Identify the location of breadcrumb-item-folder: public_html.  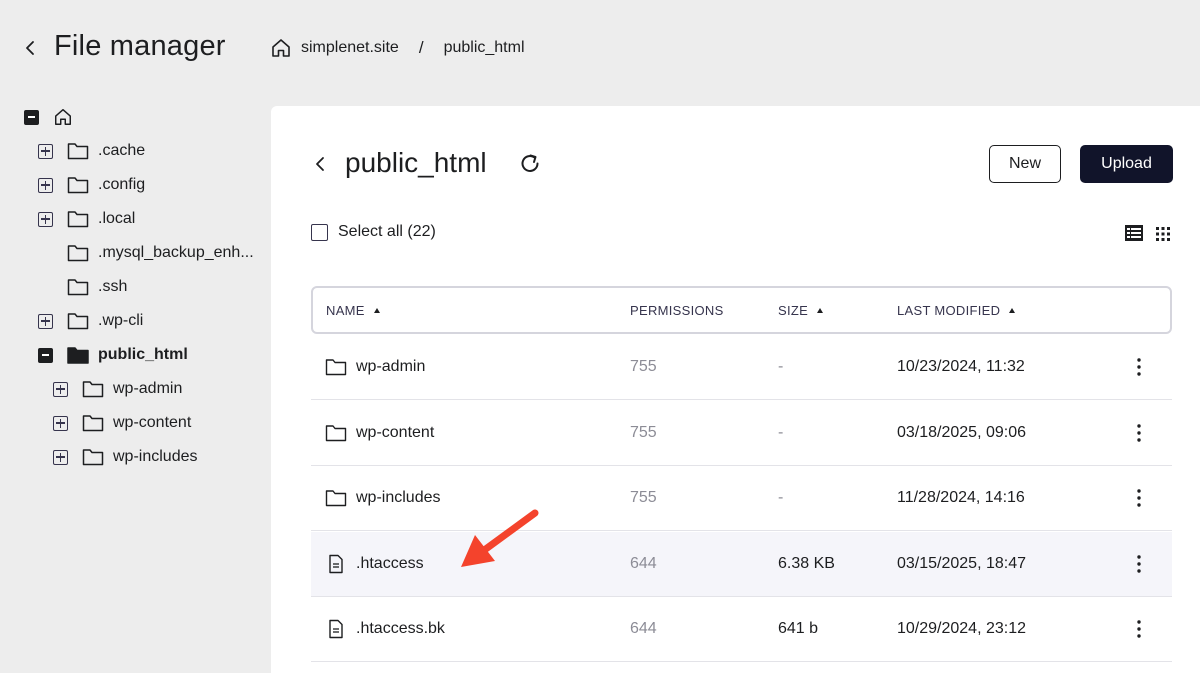
(484, 48).